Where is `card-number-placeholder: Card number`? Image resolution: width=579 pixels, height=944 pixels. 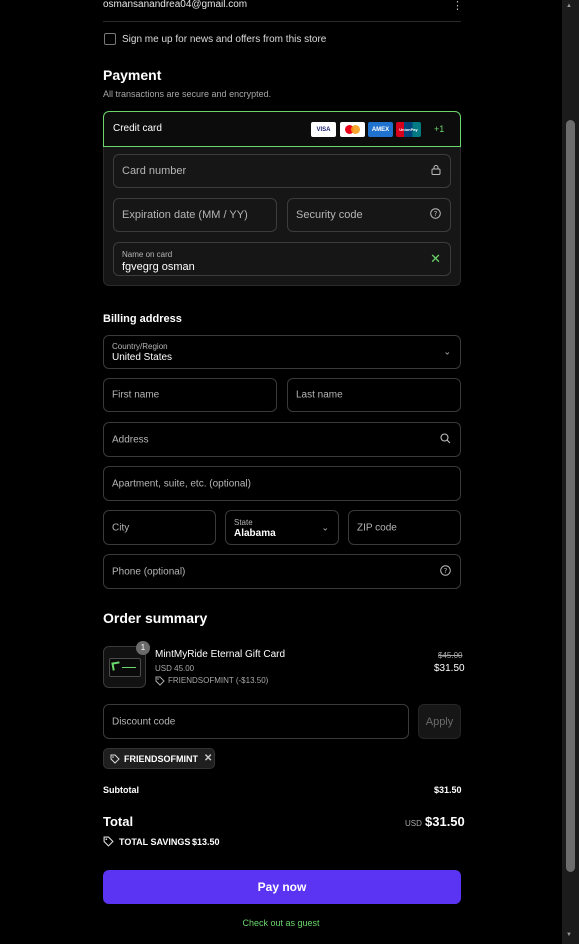
card-number-placeholder: Card number is located at coordinates (154, 171).